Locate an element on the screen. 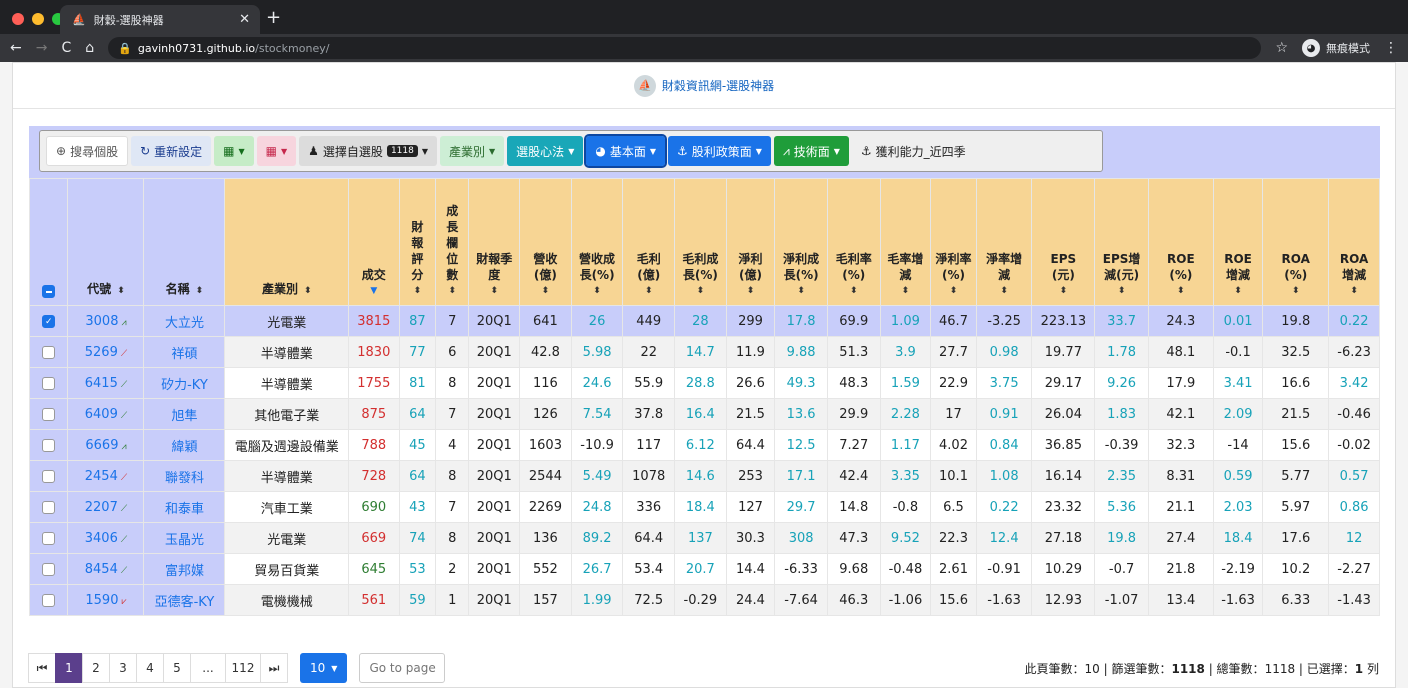 Image resolution: width=1408 pixels, height=688 pixels. table-cell: 和泰車 is located at coordinates (184, 507).